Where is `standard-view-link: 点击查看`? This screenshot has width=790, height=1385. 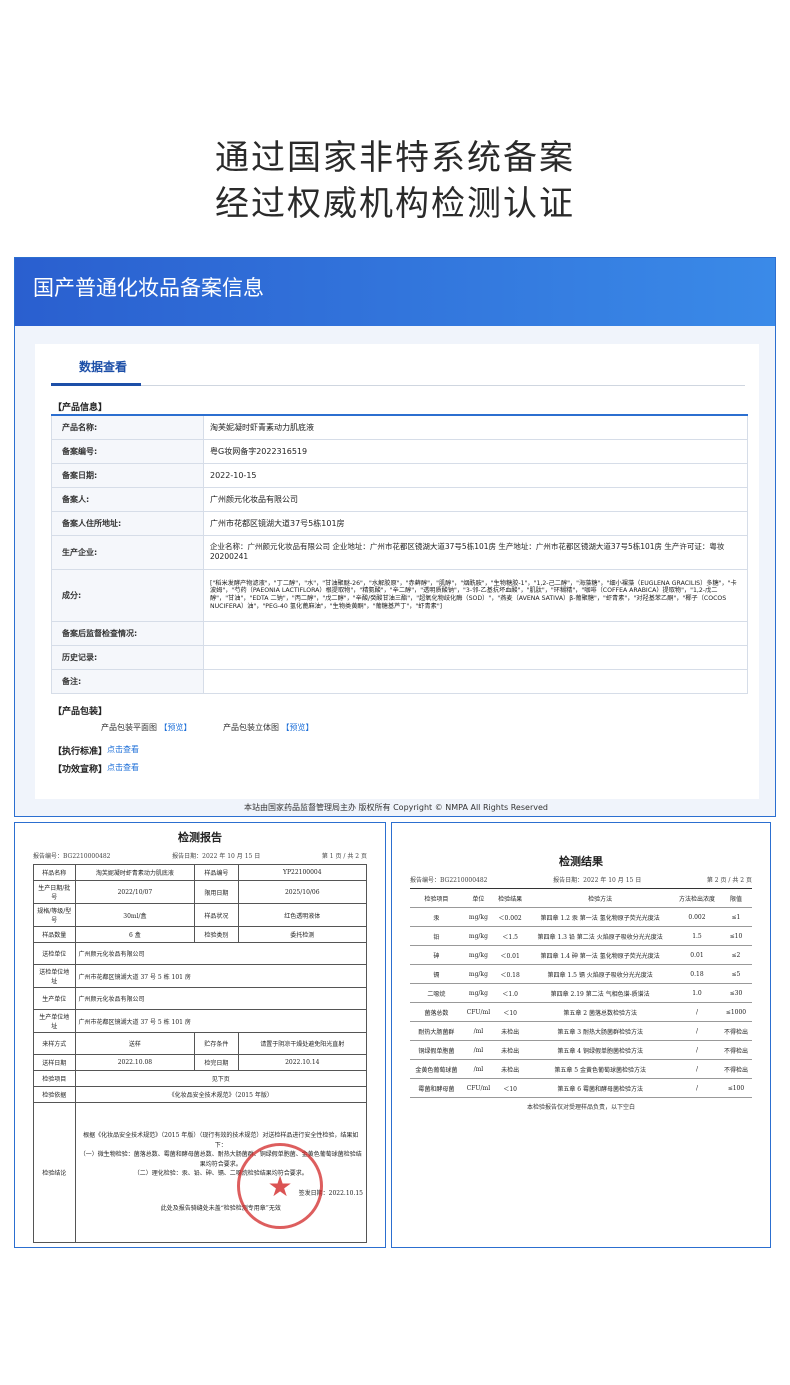
standard-view-link: 点击查看 is located at coordinates (123, 749).